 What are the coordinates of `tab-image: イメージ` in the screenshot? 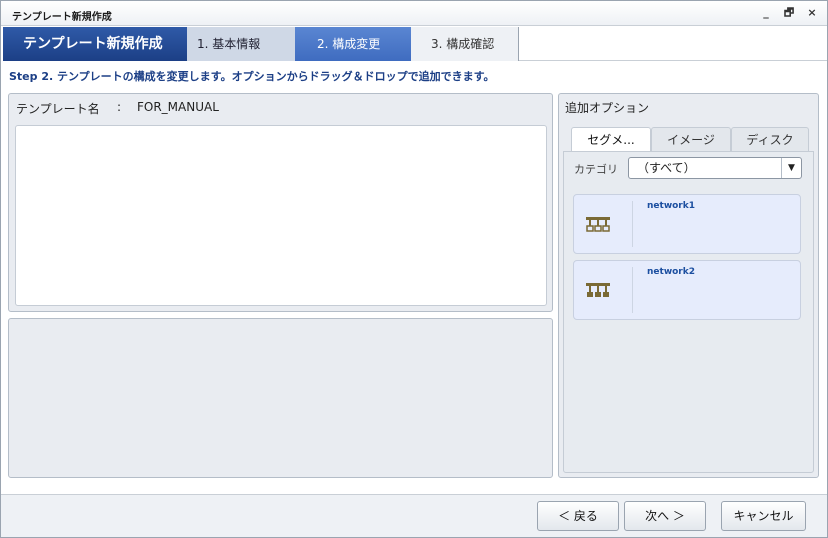 It's located at (691, 139).